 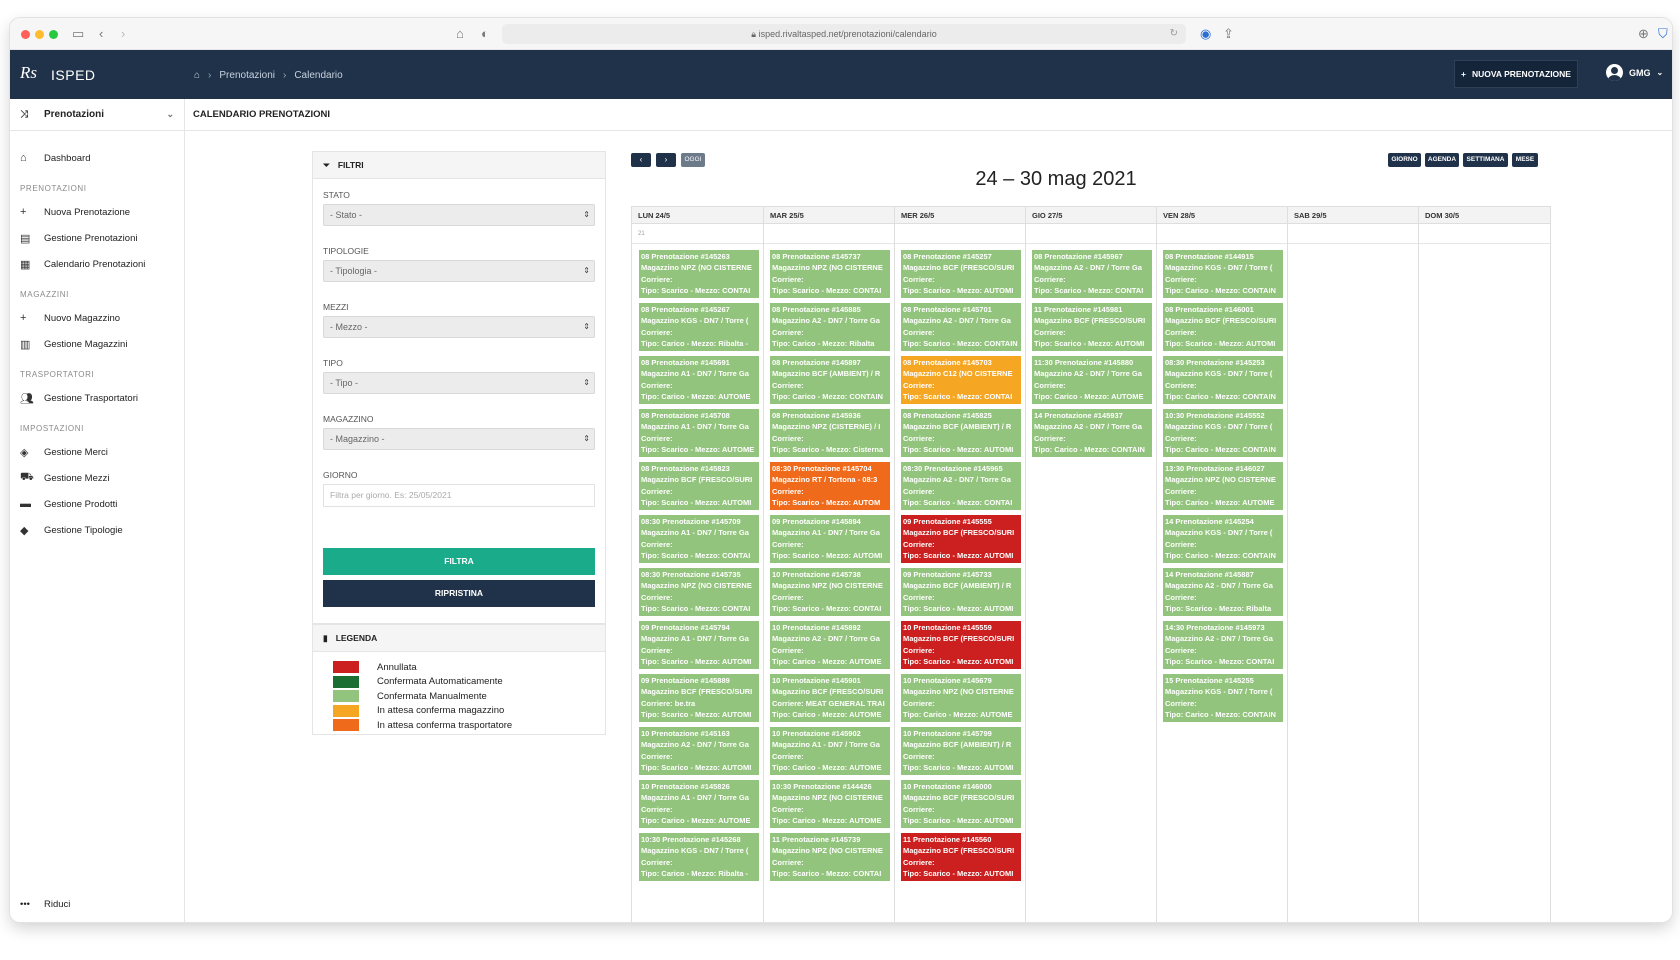 What do you see at coordinates (97, 398) in the screenshot?
I see `sidebar-item: 👥︎ Gestione Trasportatori` at bounding box center [97, 398].